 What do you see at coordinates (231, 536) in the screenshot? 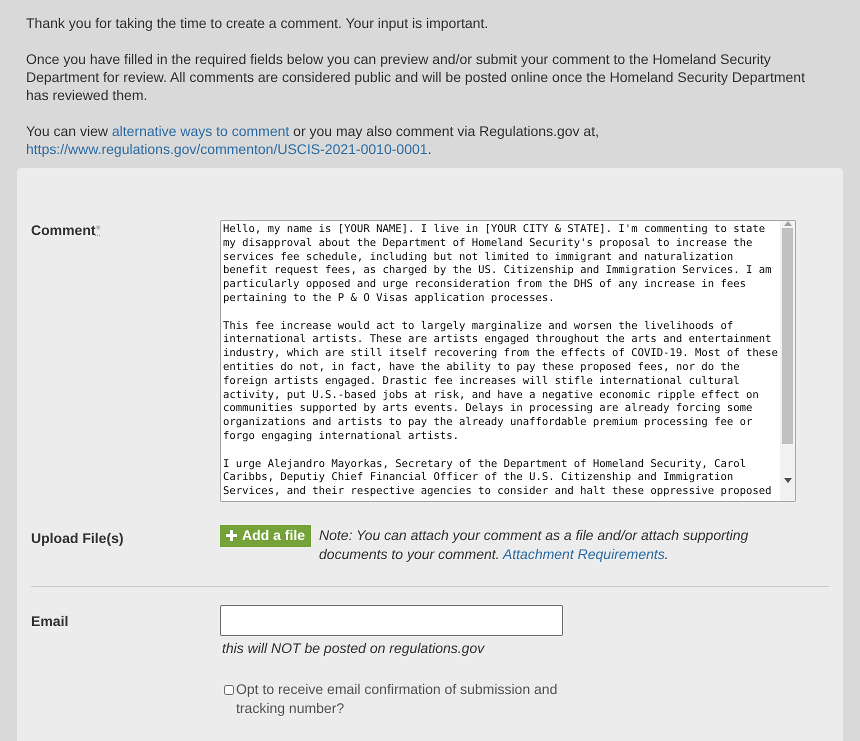
I see `plus-icon` at bounding box center [231, 536].